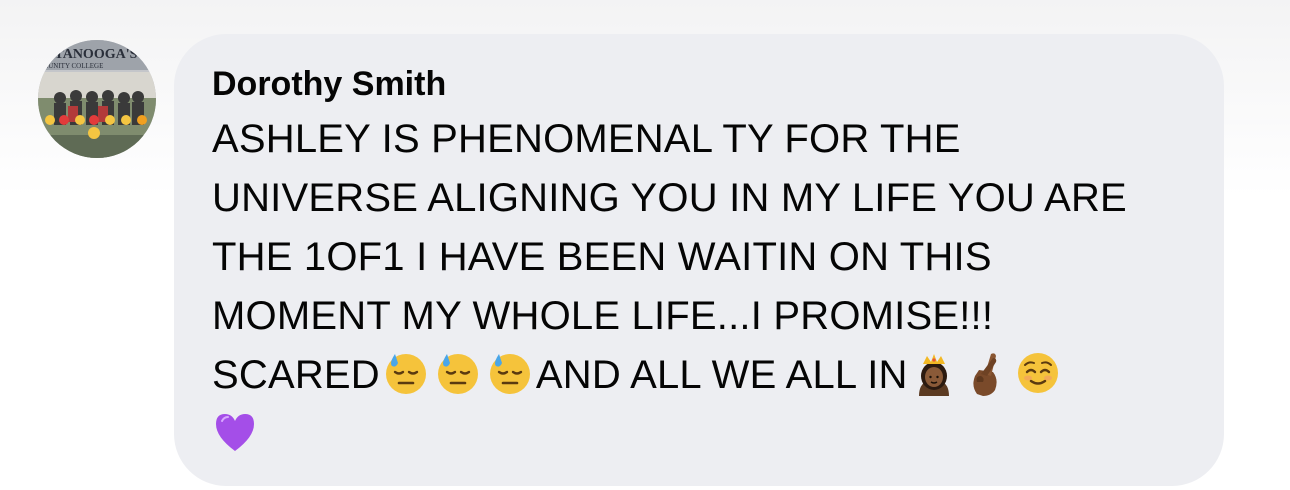 The image size is (1290, 490). I want to click on avatar-photo: ATTANOOGA'S MUNITY COLLEGE, so click(97, 99).